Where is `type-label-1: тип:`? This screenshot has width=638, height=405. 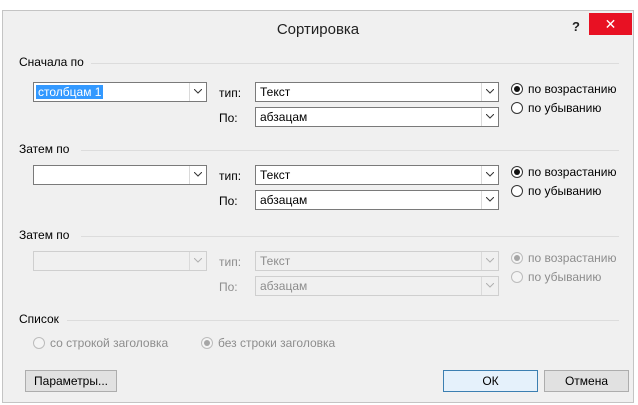 type-label-1: тип: is located at coordinates (230, 93).